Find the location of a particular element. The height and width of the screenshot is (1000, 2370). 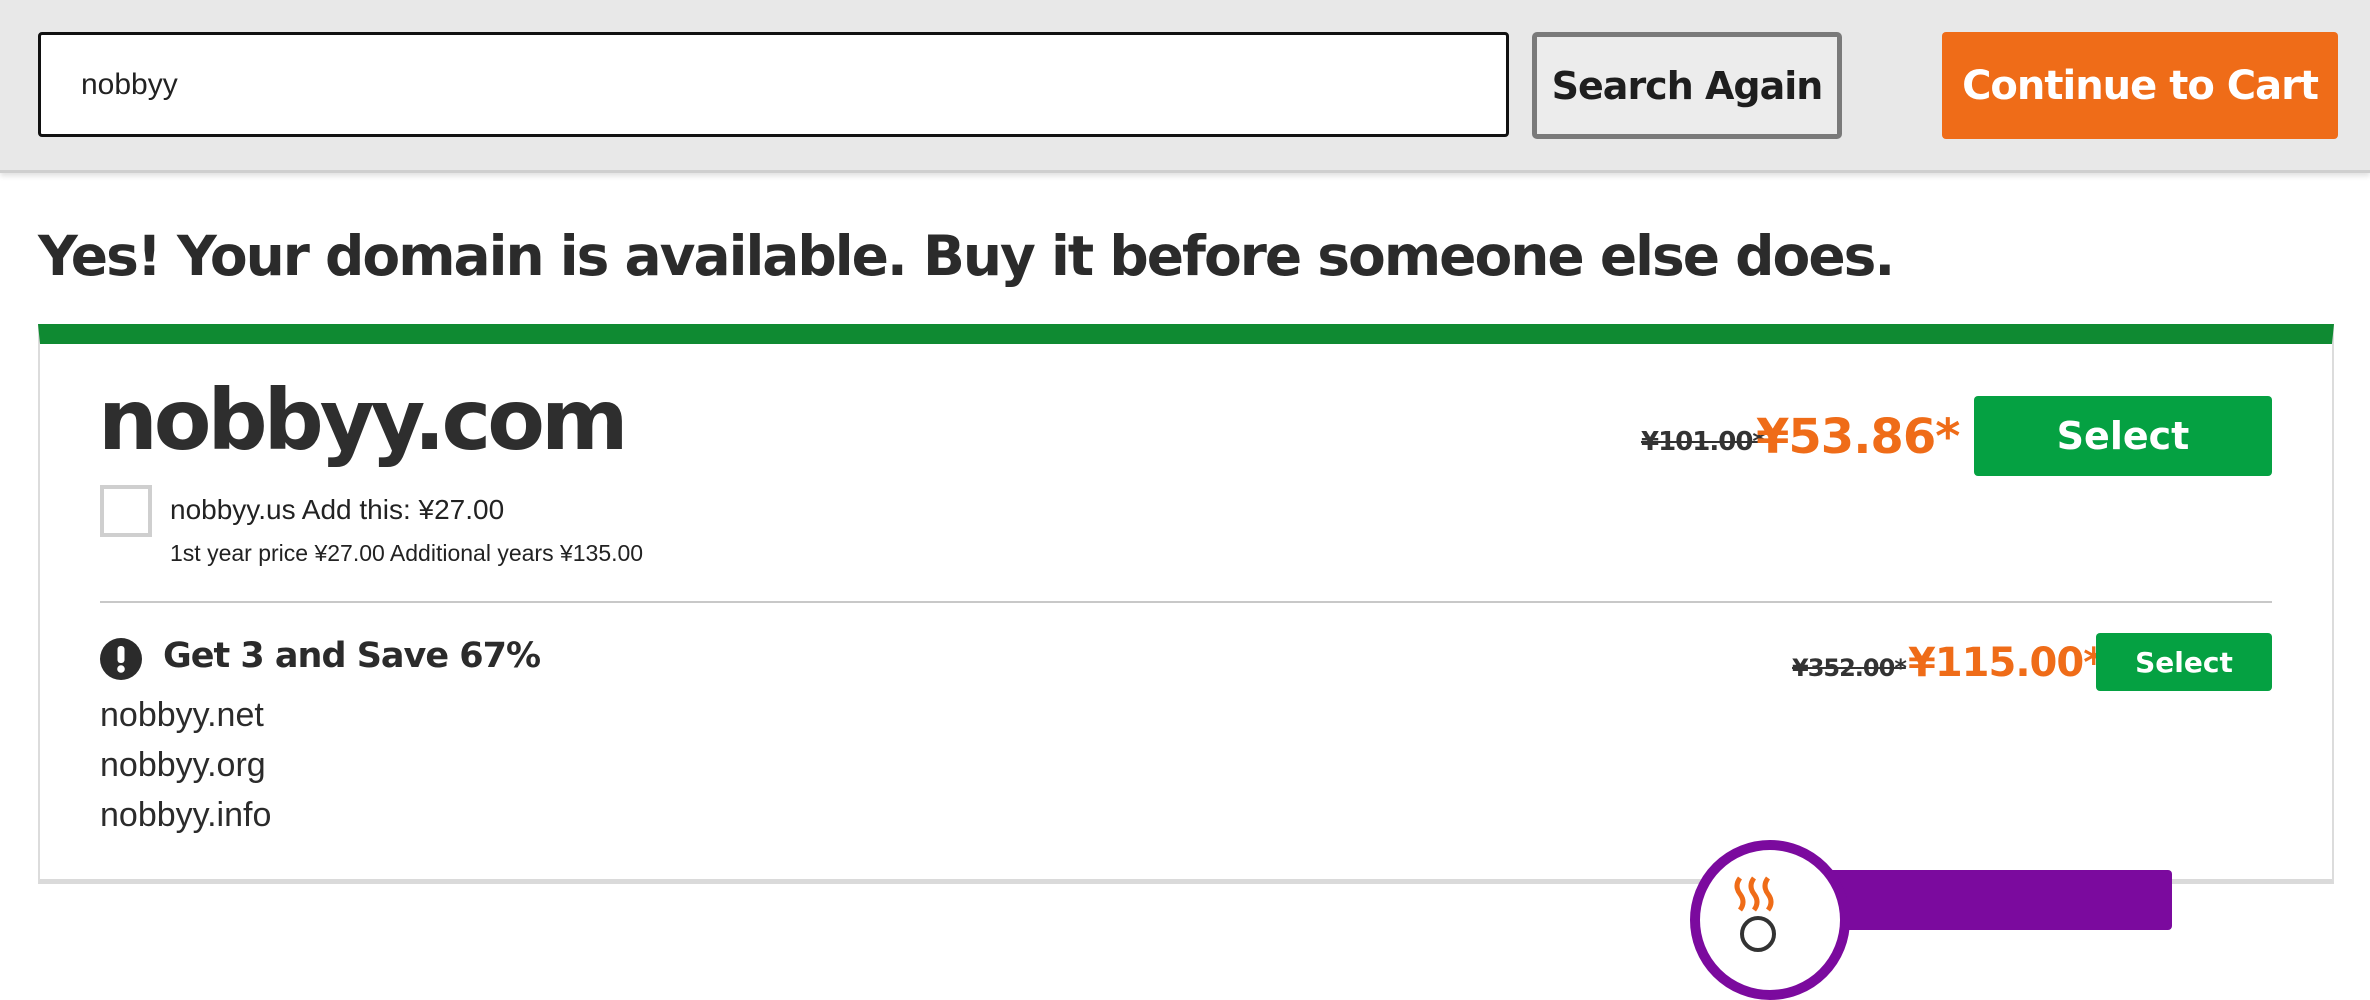

primary-select-button: Select is located at coordinates (2123, 436).